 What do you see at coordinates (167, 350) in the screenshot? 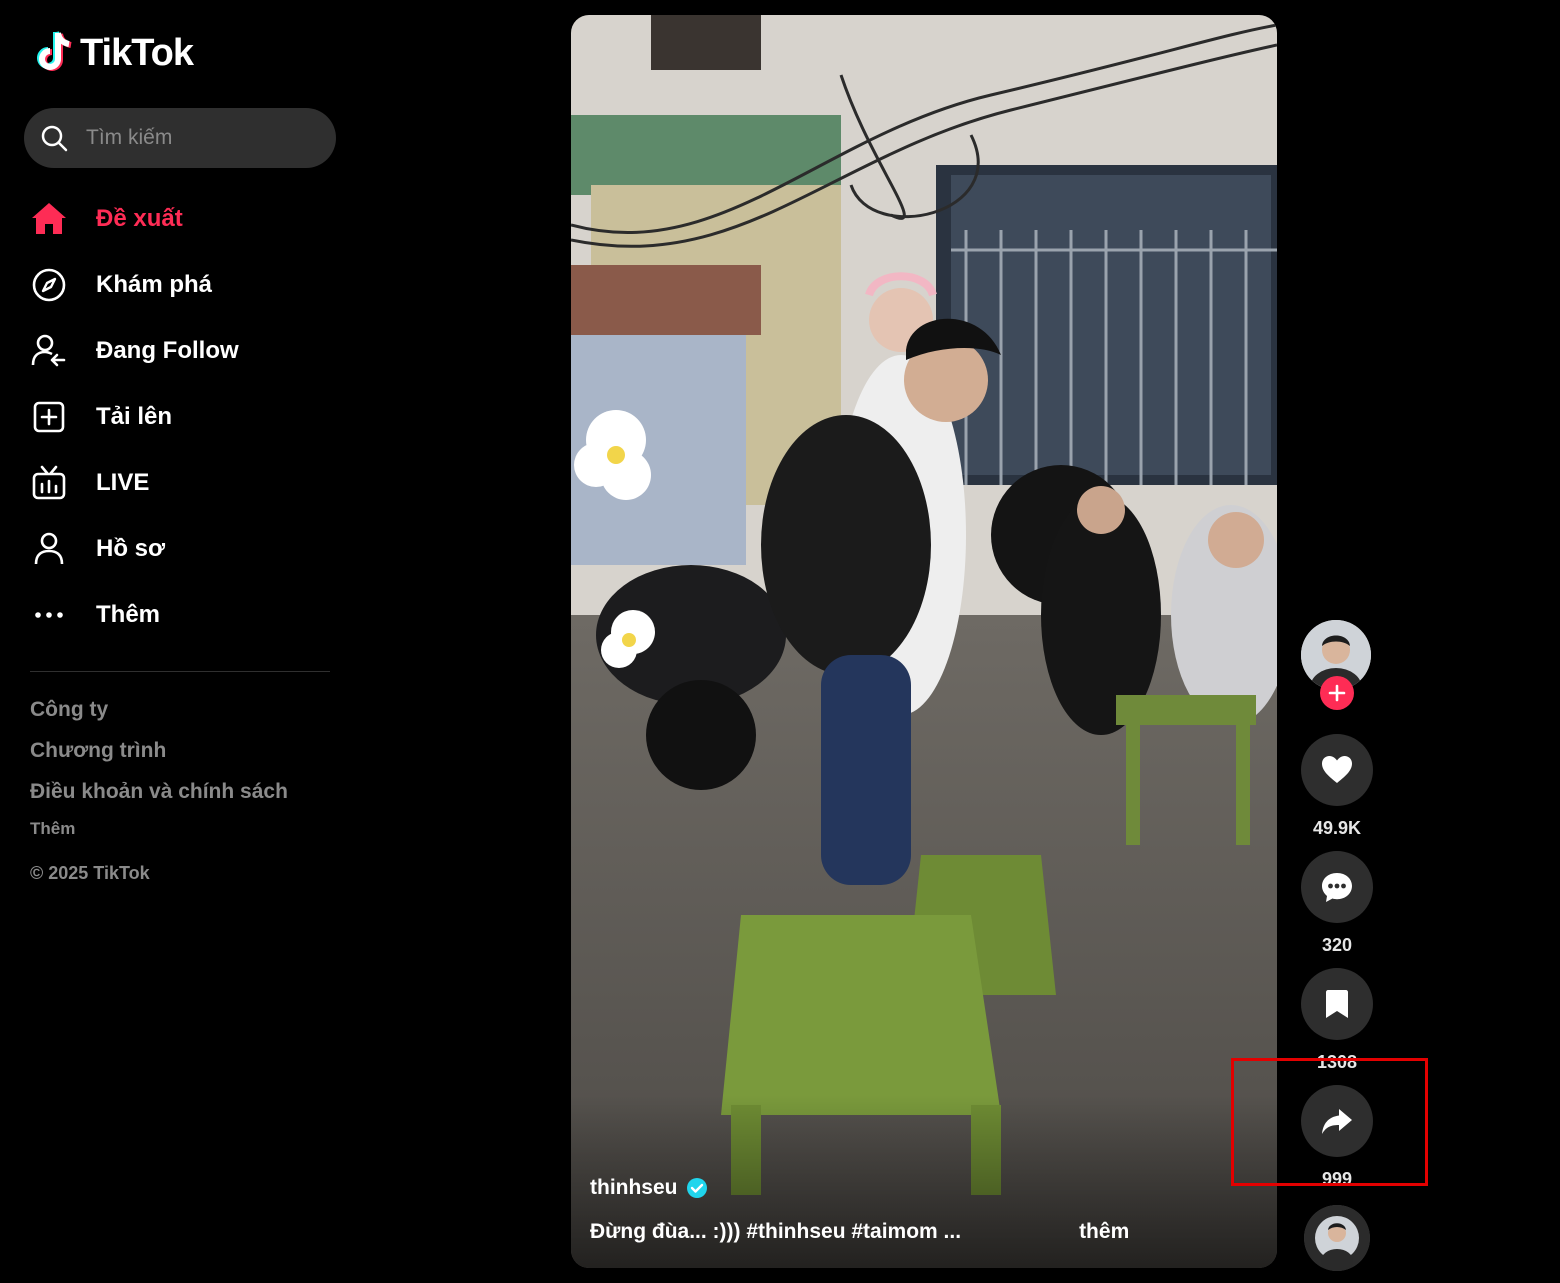
I see `nav-label: Đang Follow` at bounding box center [167, 350].